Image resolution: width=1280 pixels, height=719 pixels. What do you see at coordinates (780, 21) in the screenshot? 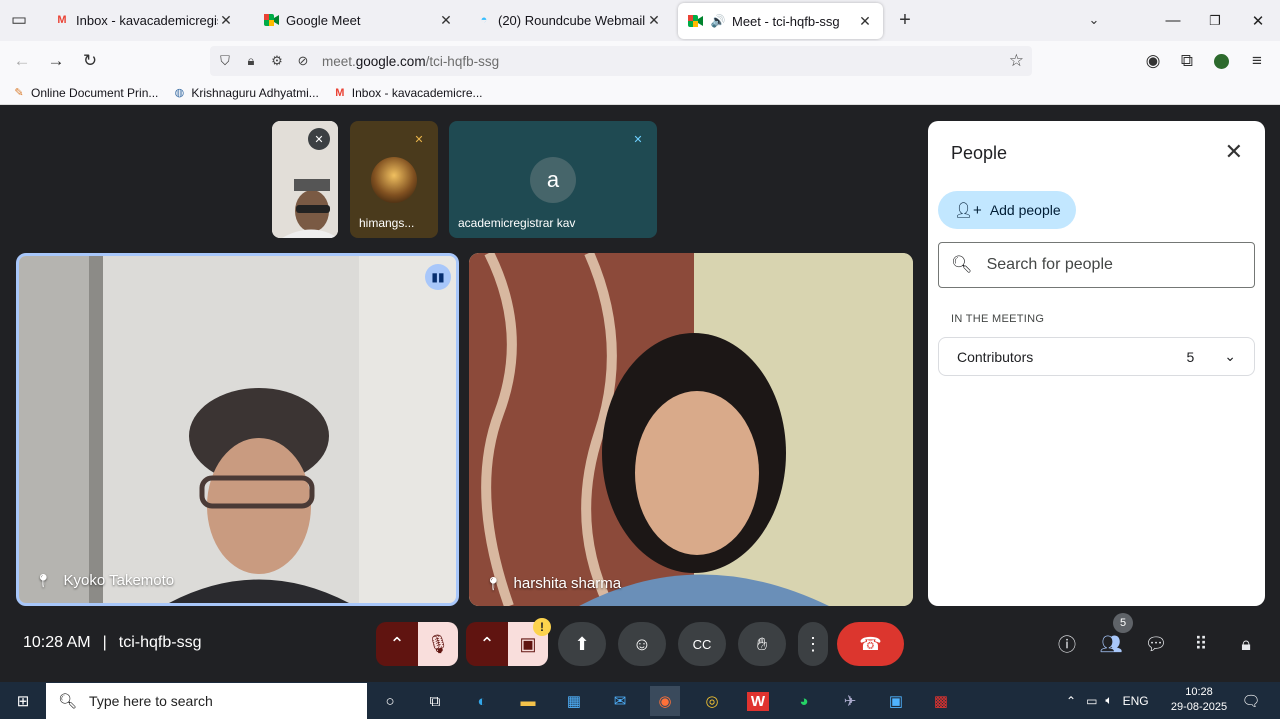
I see `tab-meet-active: 🔊 Meet - tci-hqfb-ssg ✕` at bounding box center [780, 21].